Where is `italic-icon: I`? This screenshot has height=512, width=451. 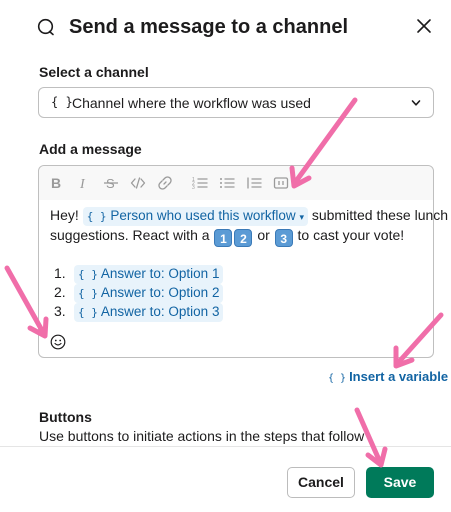 italic-icon: I is located at coordinates (84, 183).